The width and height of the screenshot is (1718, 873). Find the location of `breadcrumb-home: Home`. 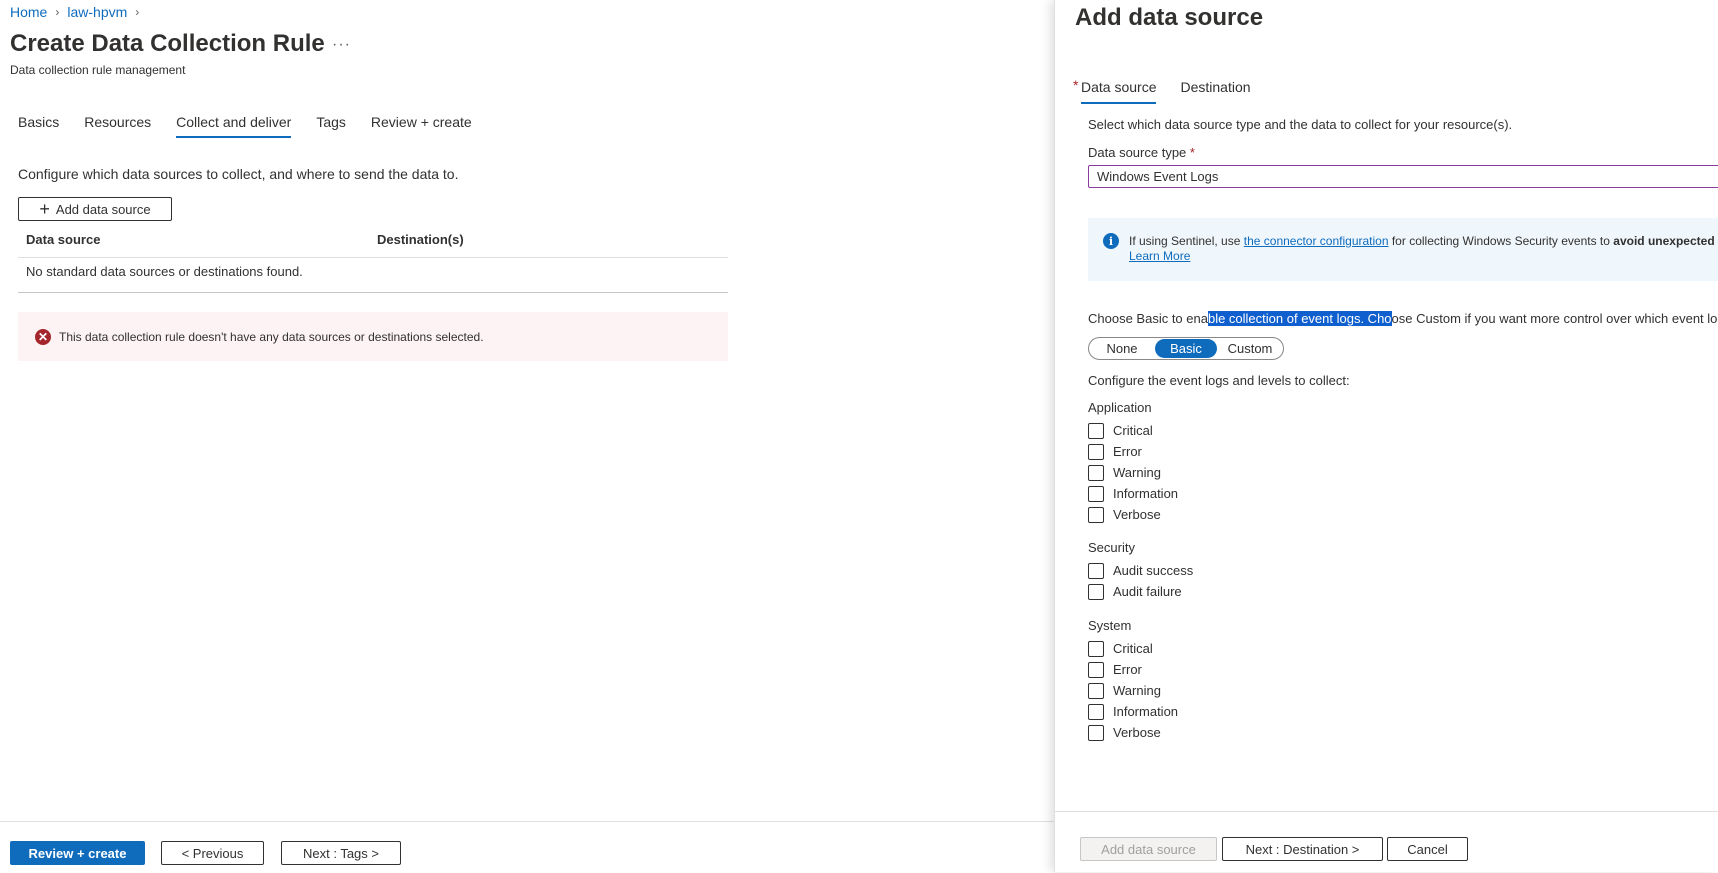

breadcrumb-home: Home is located at coordinates (28, 12).